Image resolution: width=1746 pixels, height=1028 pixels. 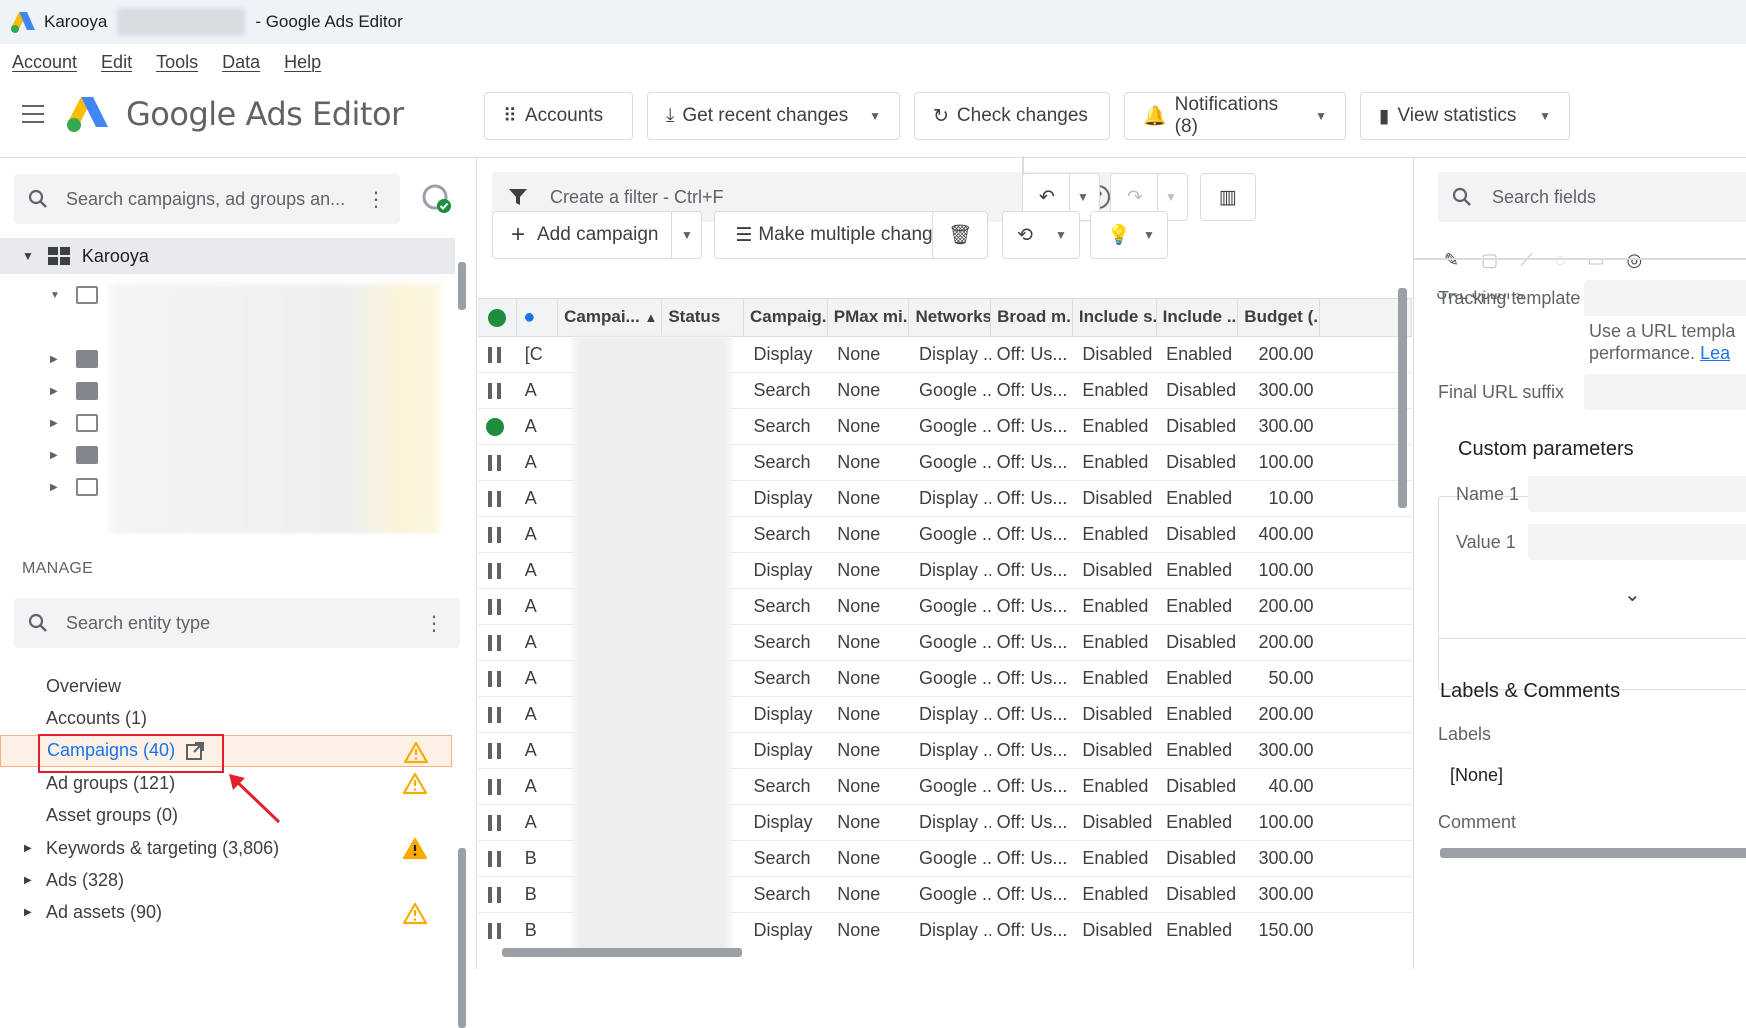 What do you see at coordinates (960, 235) in the screenshot?
I see `delete-button: 🗑` at bounding box center [960, 235].